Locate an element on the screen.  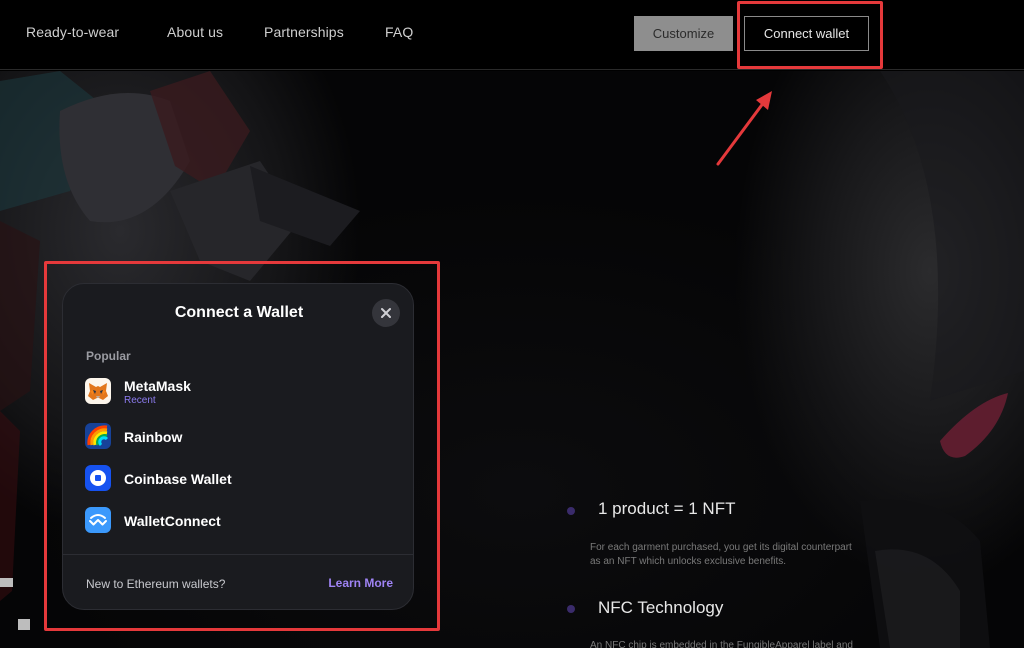
connect-wallet-button: Connect wallet is located at coordinates (806, 33).